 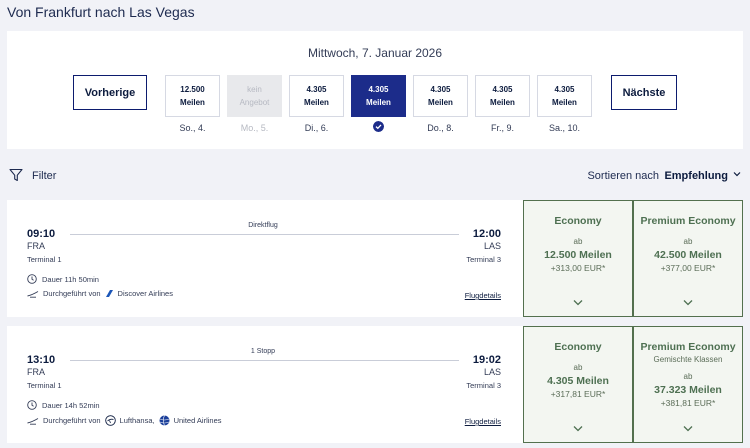 I want to click on day-option-mon-5: kein Angebot Mo., 5., so click(x=254, y=104).